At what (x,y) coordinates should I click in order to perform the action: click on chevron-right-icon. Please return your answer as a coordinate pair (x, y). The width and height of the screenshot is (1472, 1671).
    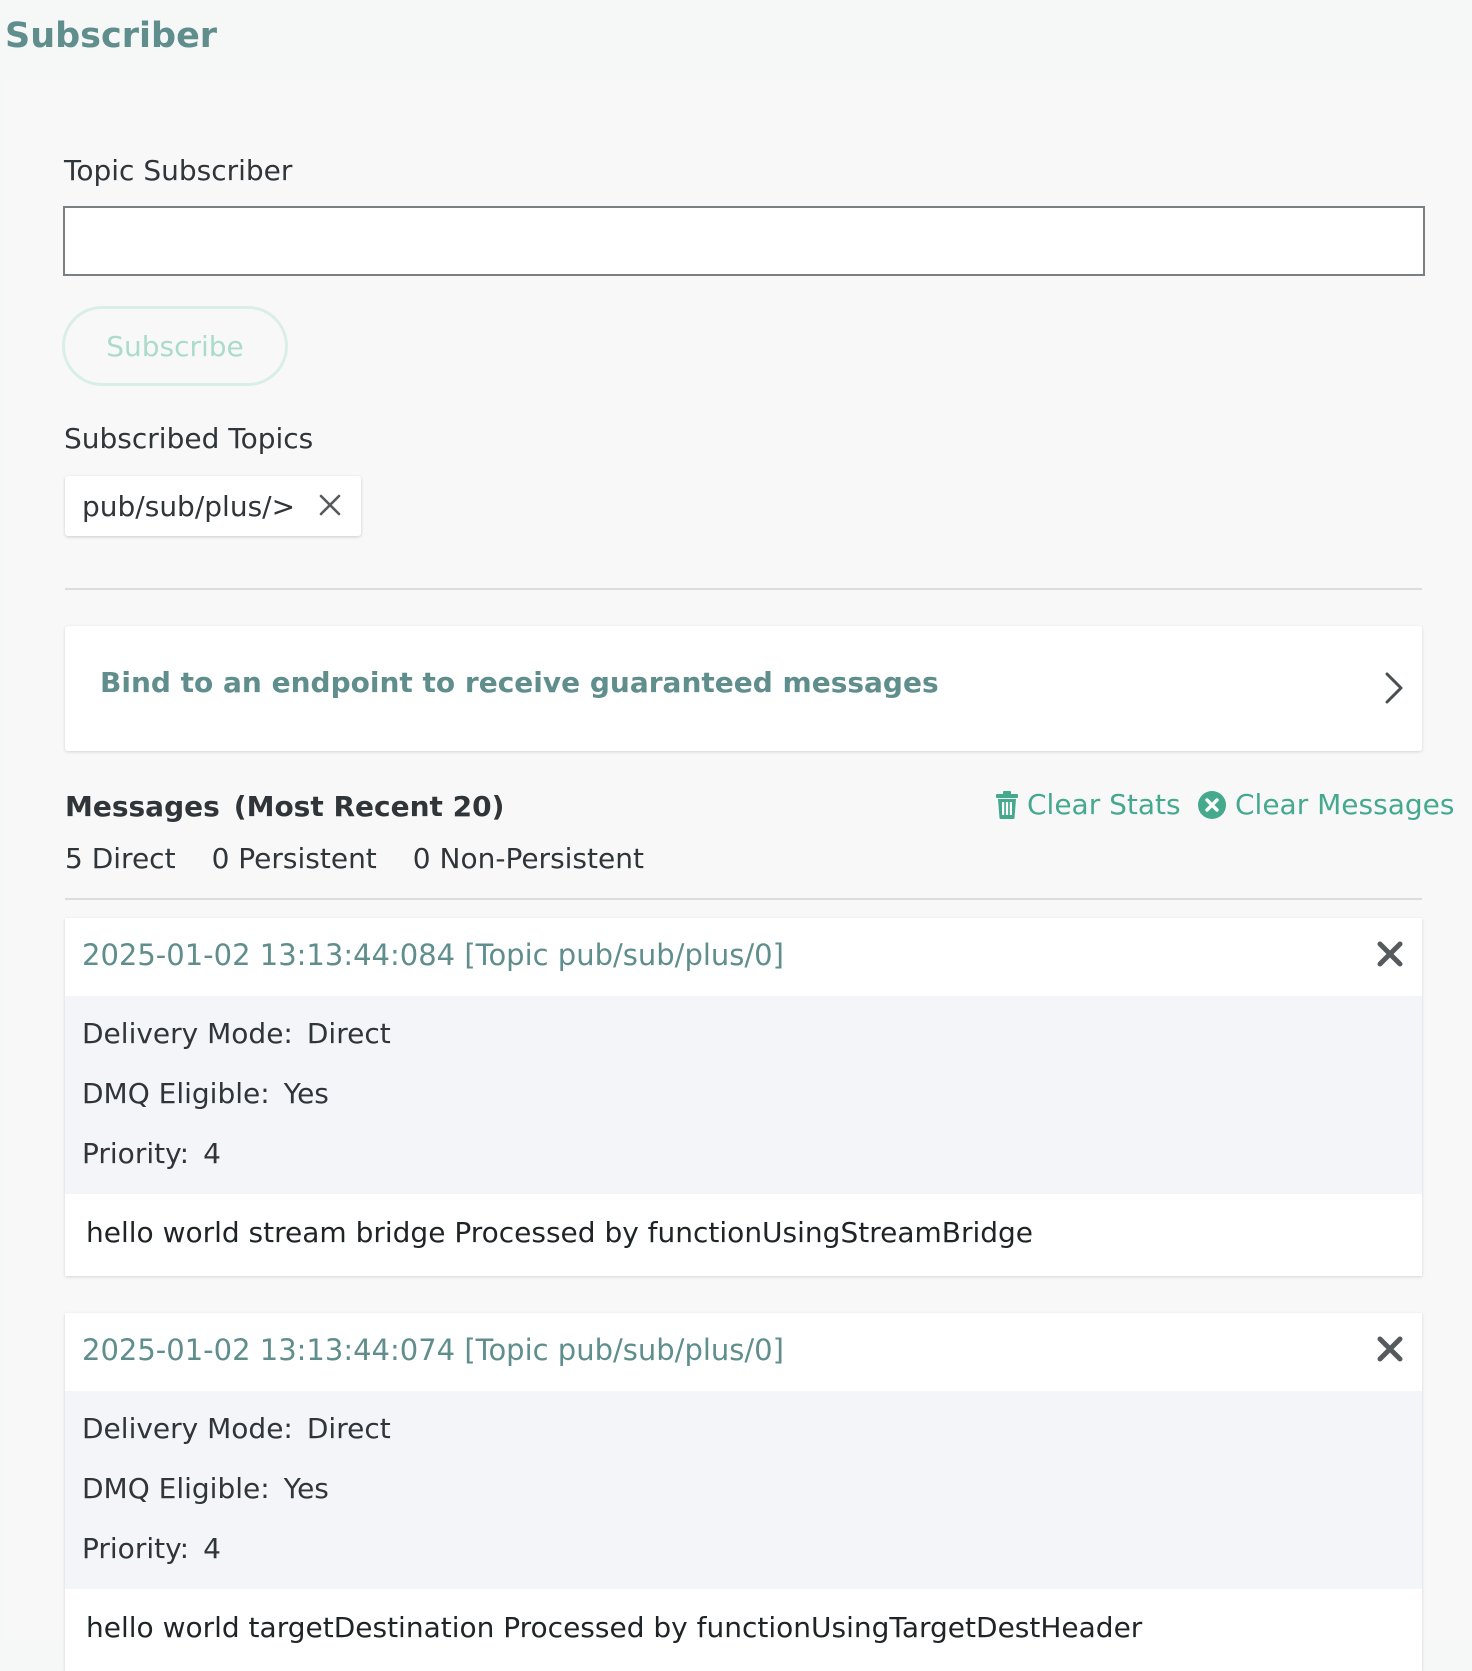
    Looking at the image, I should click on (1394, 688).